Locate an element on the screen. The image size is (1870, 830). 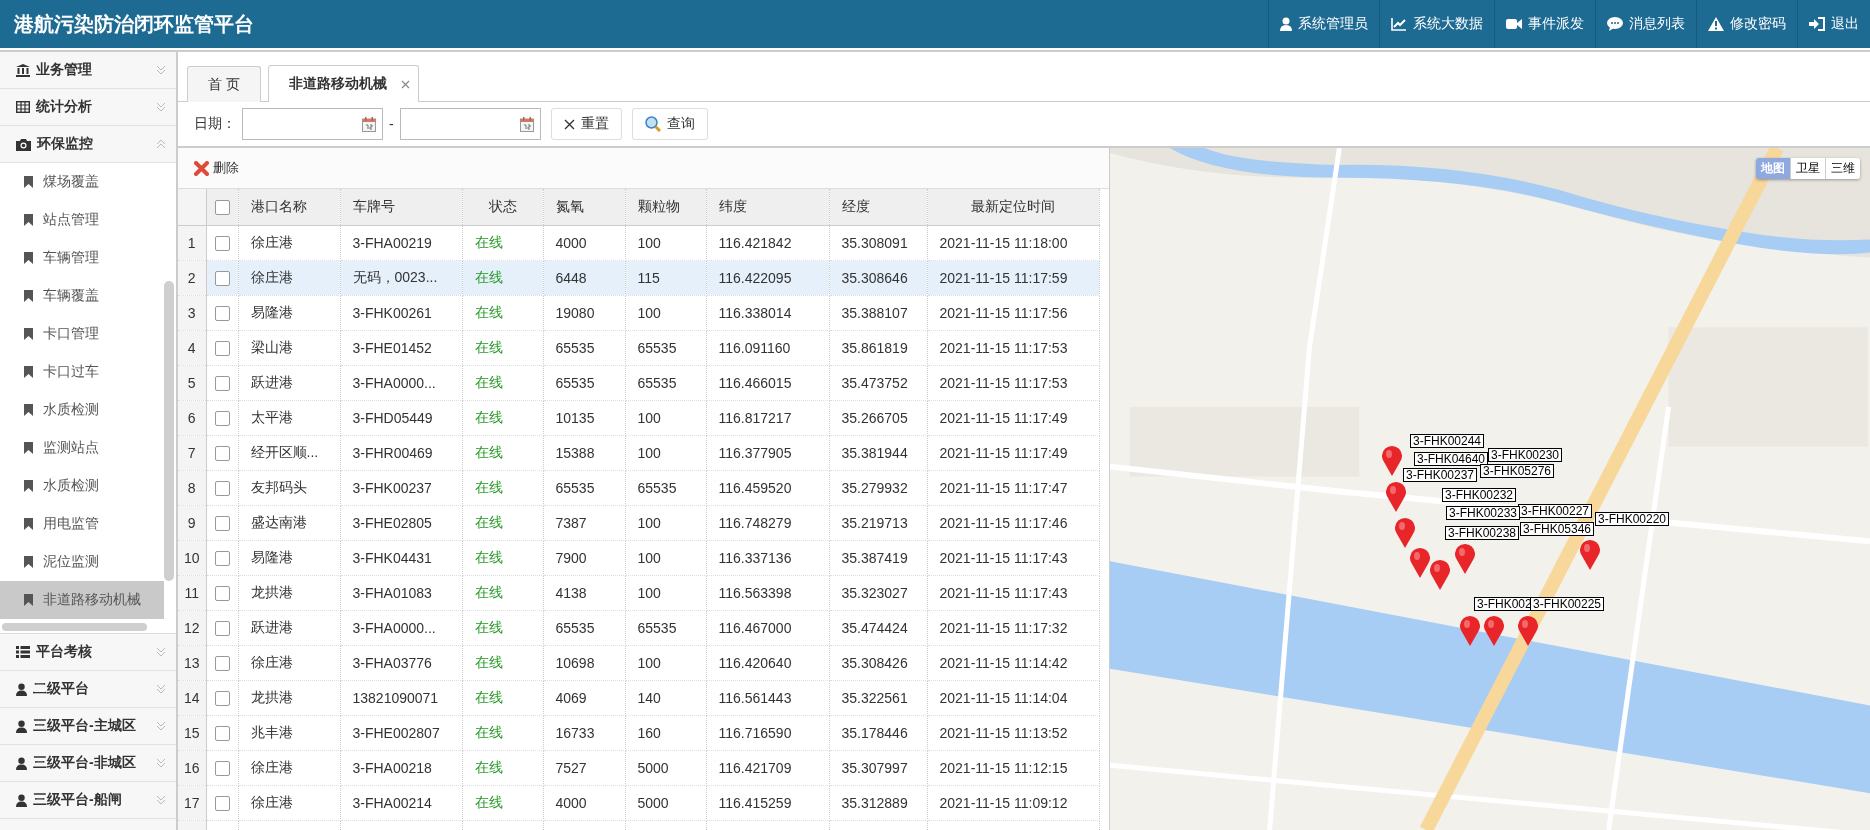
sidebar-item: 监测站点 is located at coordinates (82, 448).